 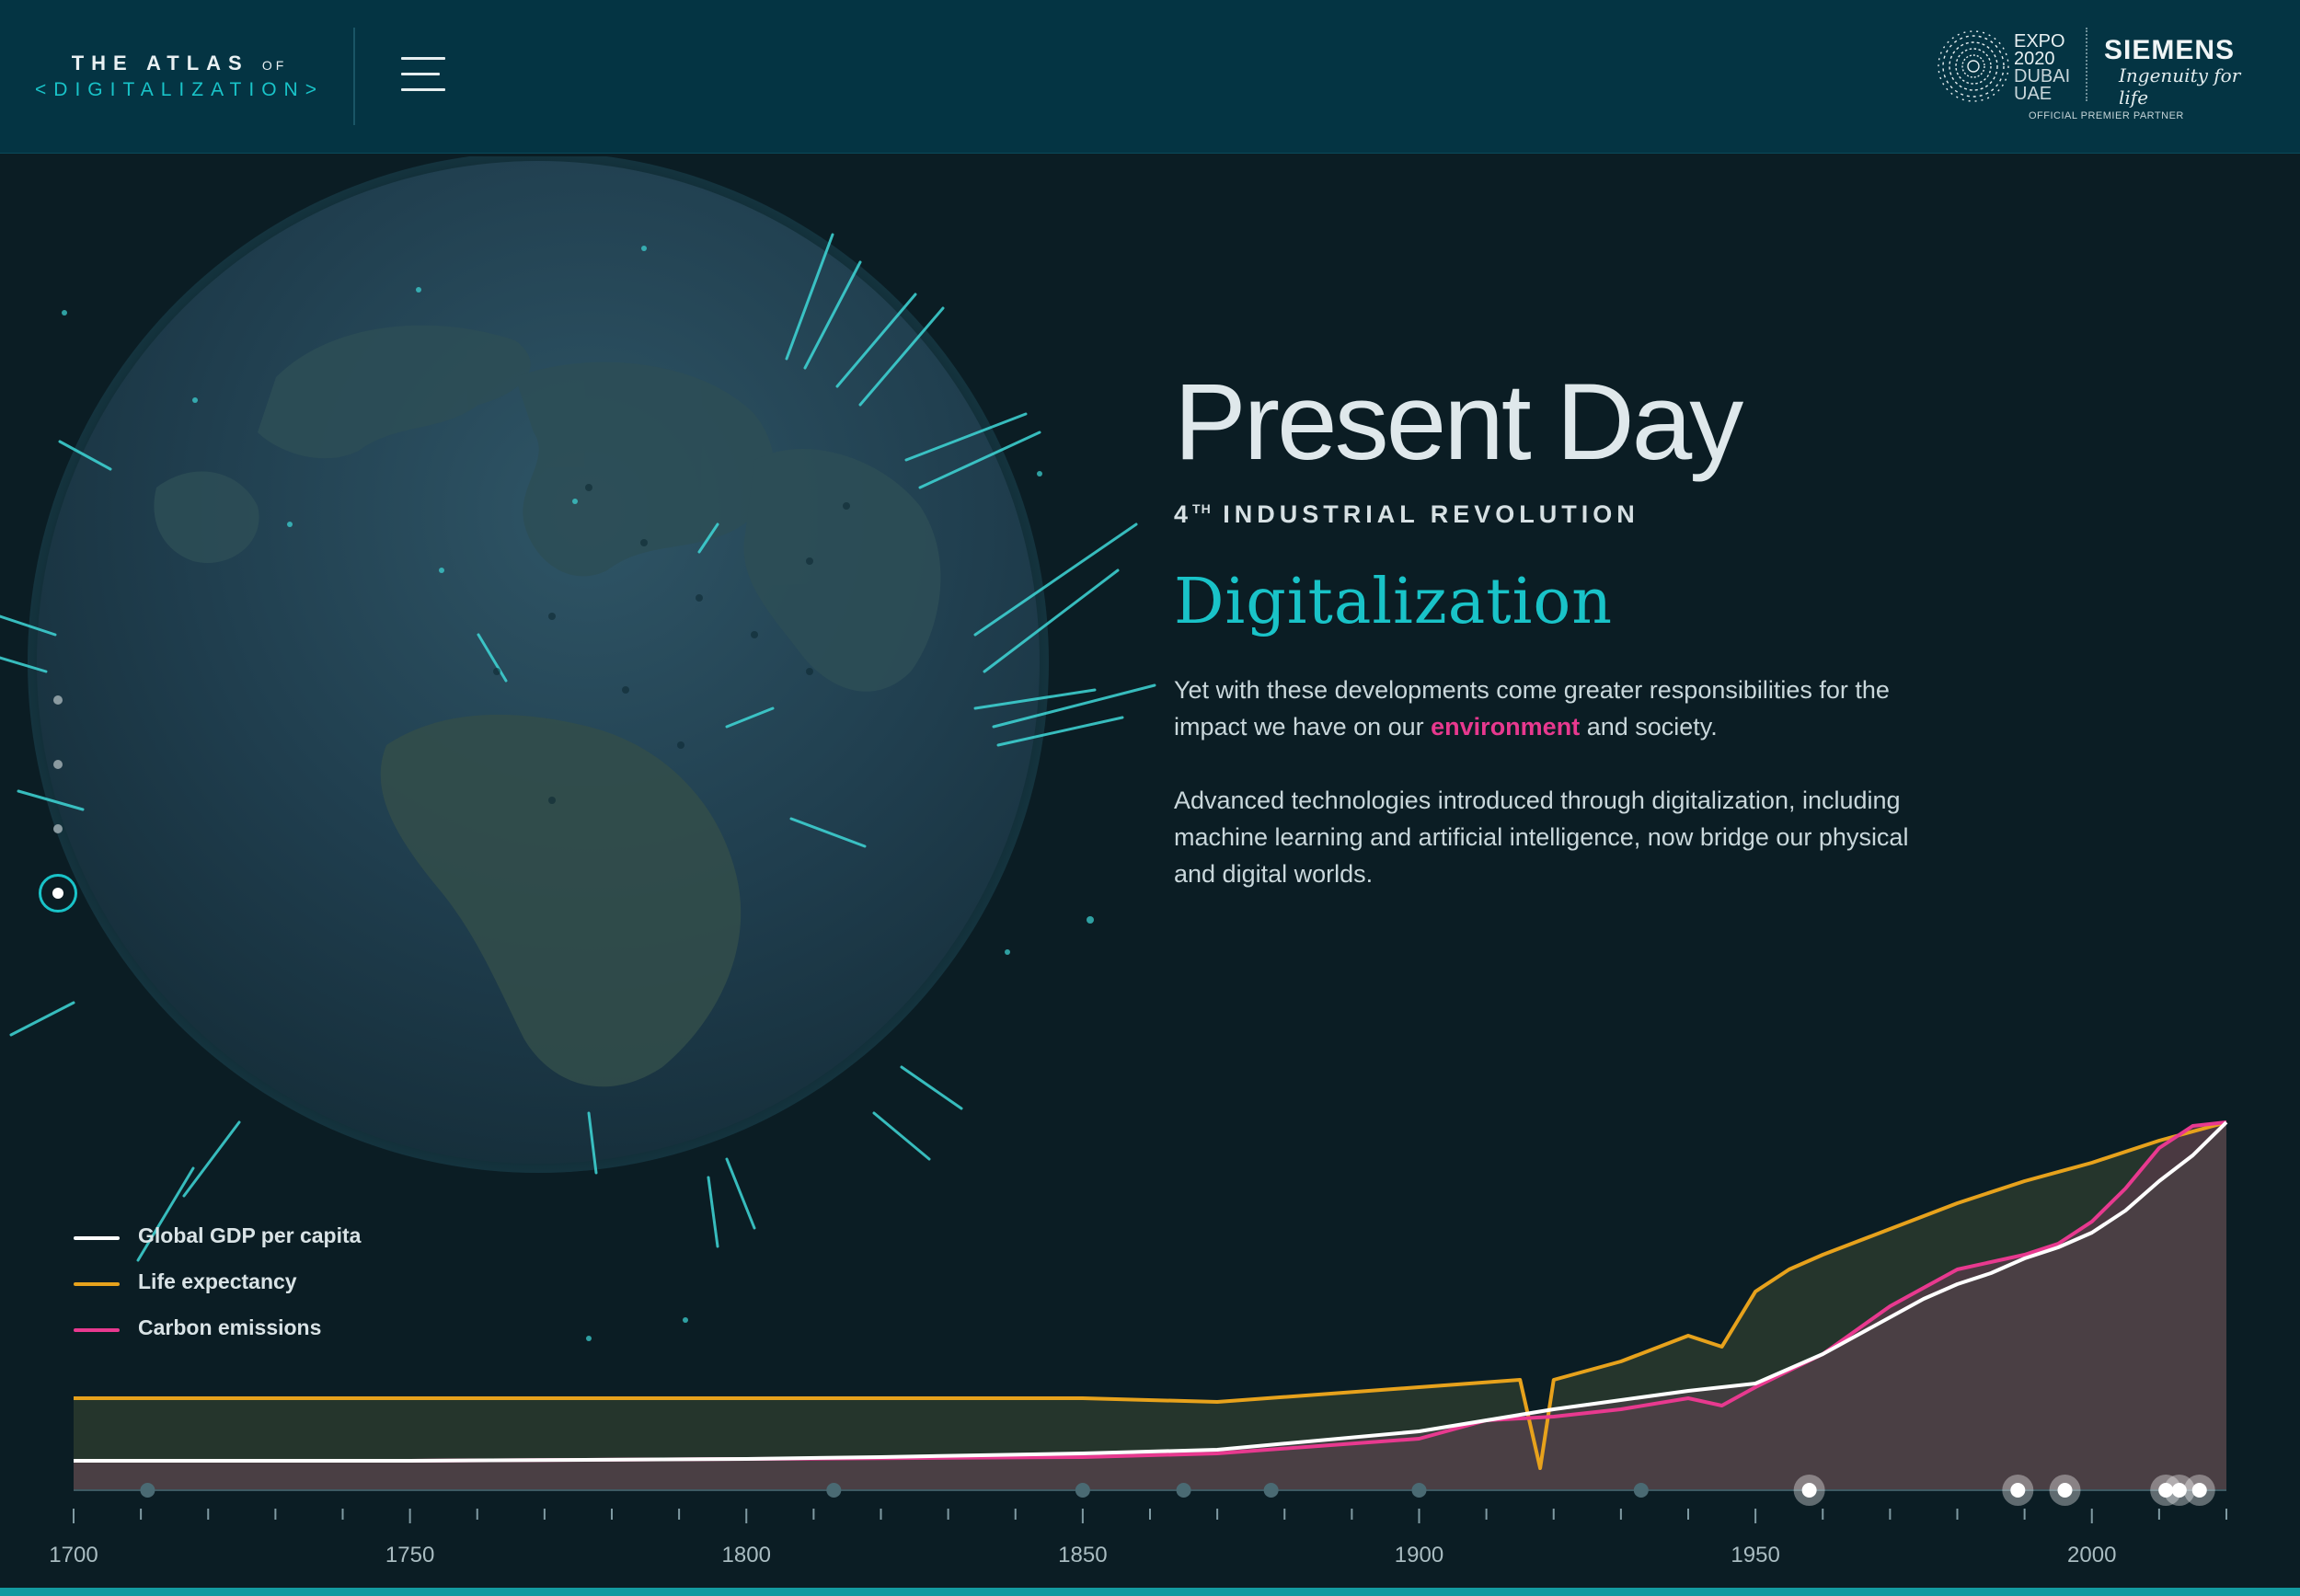 I want to click on brand-title: THE ATLAS OF, so click(x=179, y=63).